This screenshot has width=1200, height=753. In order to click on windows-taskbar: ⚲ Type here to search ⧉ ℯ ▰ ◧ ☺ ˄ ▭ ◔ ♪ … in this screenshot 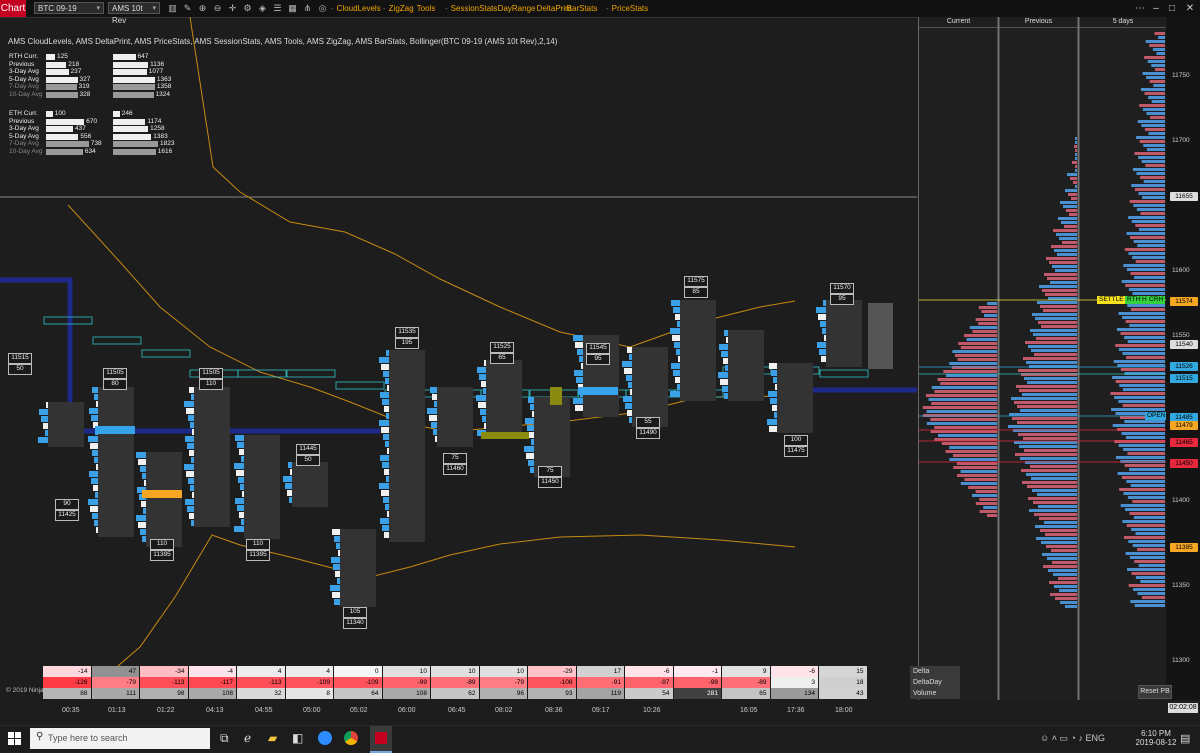, I will do `click(600, 739)`.